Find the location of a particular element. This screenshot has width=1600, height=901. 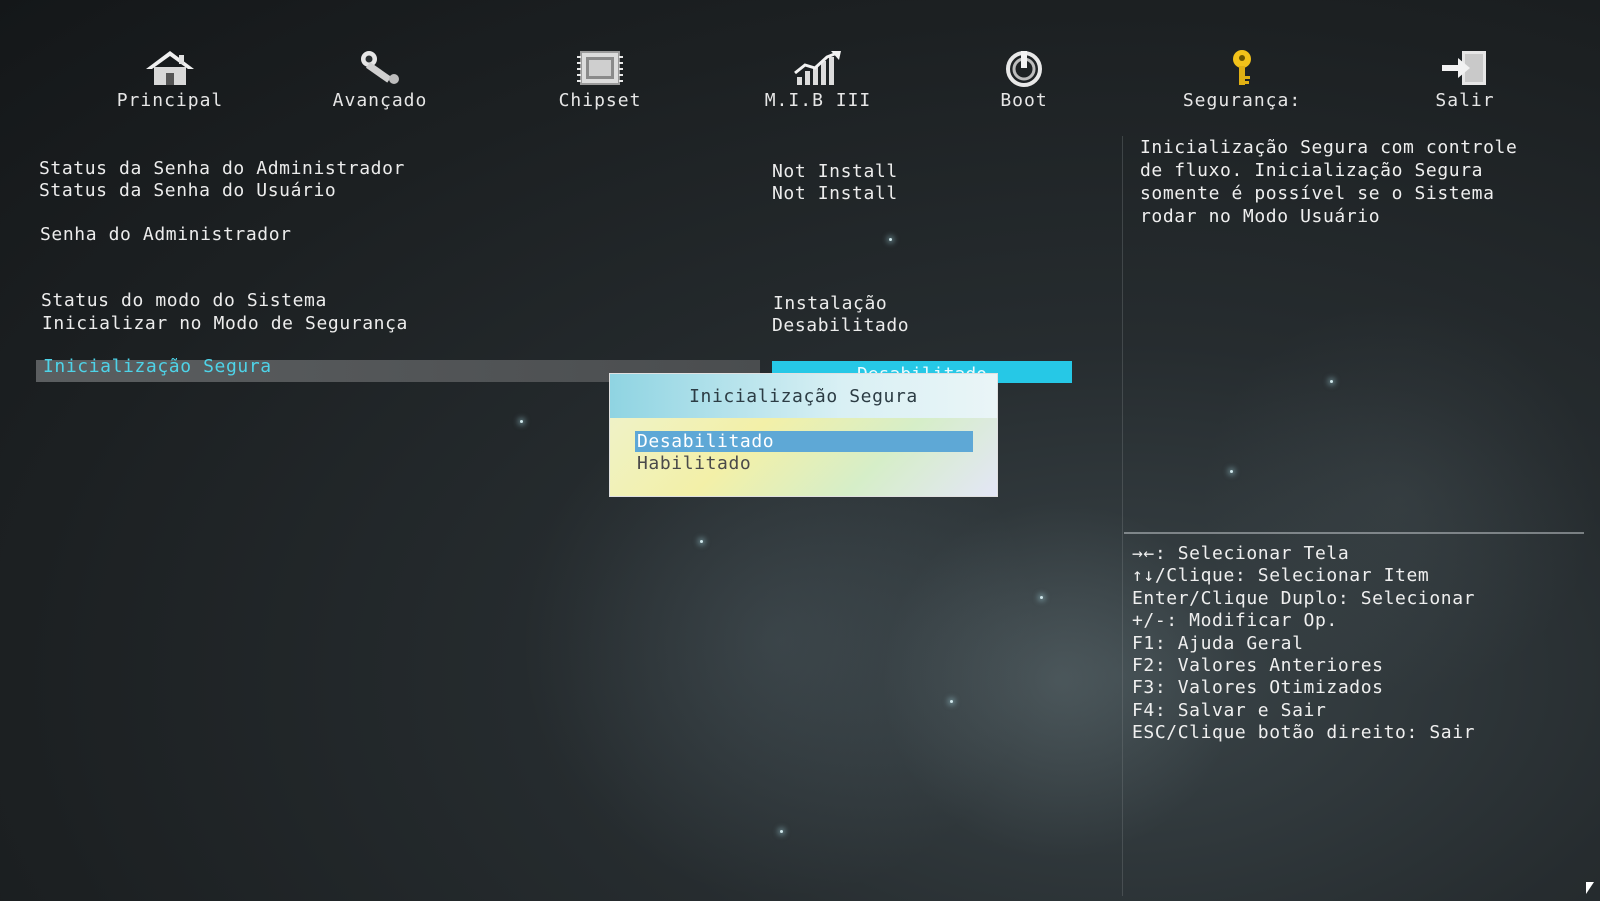

tab-label: Salir is located at coordinates (1465, 100).